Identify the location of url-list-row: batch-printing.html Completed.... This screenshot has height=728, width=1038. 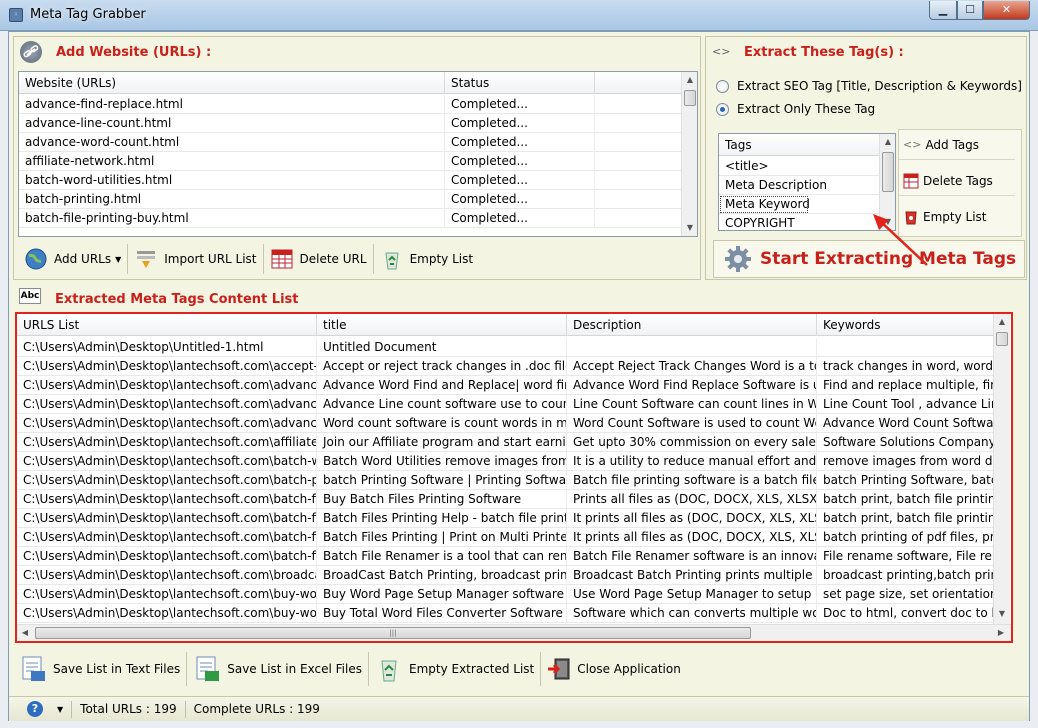
(350, 199).